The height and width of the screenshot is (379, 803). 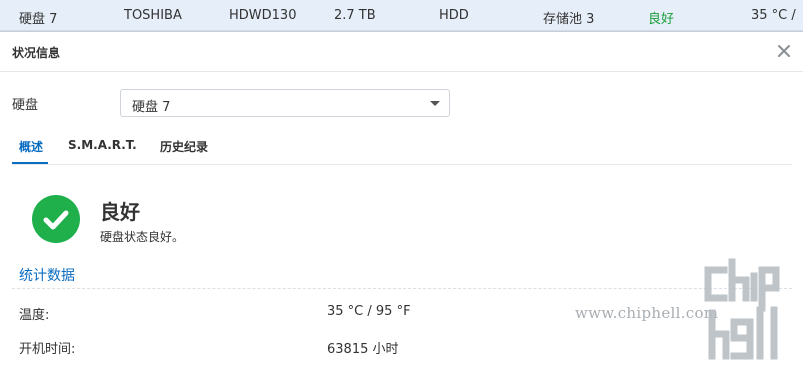 I want to click on chevron-down-icon, so click(x=435, y=103).